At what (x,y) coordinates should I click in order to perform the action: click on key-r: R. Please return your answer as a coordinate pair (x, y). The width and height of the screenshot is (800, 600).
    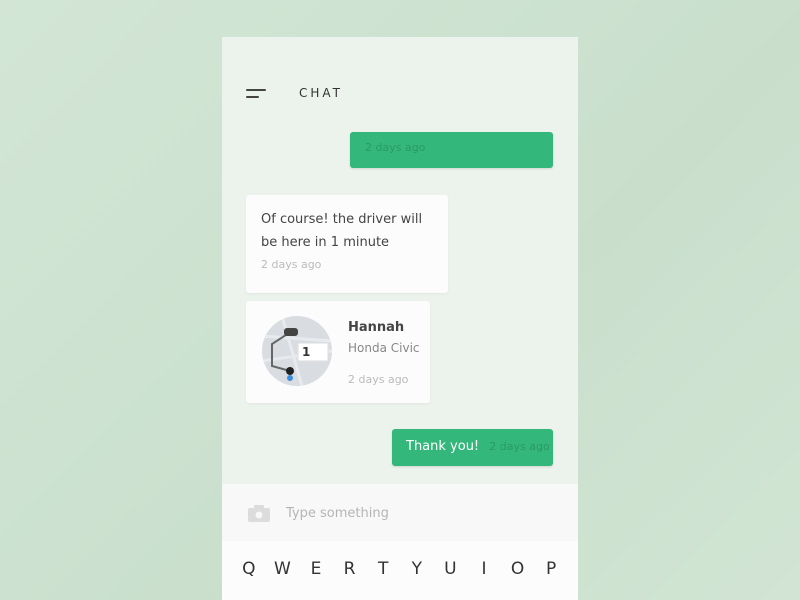
    Looking at the image, I should click on (350, 569).